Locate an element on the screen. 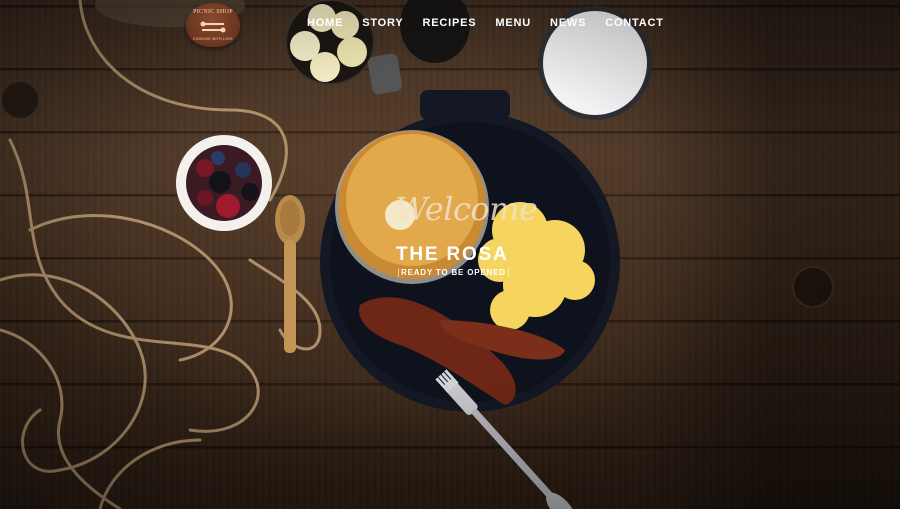 This screenshot has width=900, height=509. nav-item-news: NEWS is located at coordinates (568, 23).